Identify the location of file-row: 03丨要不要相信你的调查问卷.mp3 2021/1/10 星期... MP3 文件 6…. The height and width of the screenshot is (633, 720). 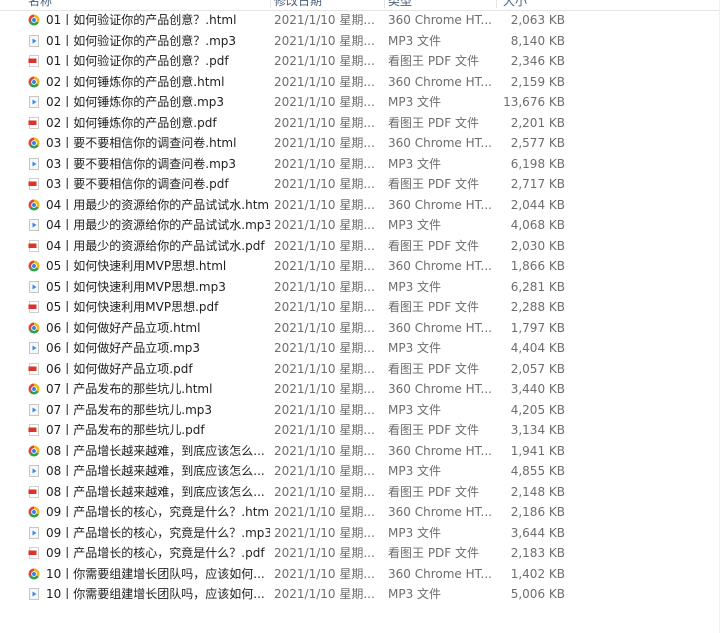
(360, 164).